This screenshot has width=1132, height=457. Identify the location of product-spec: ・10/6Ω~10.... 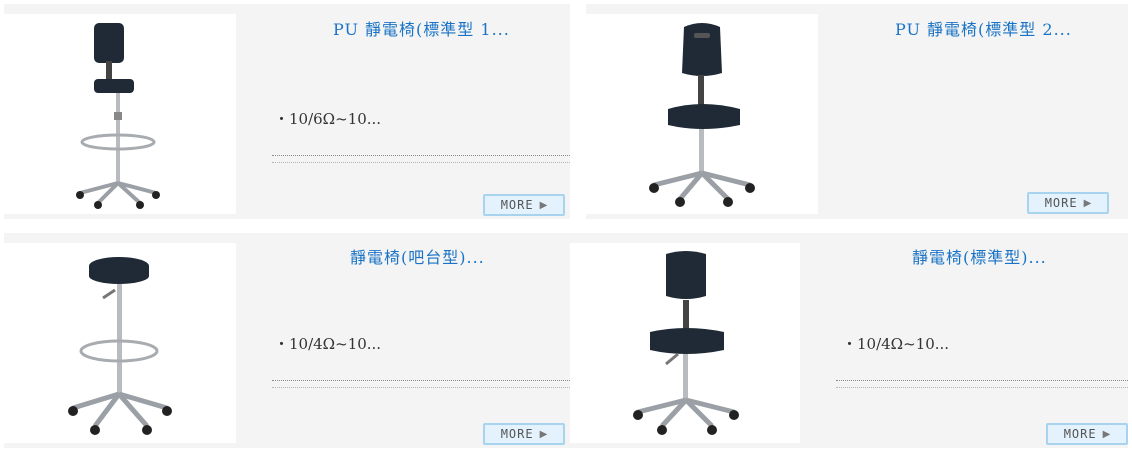
(328, 119).